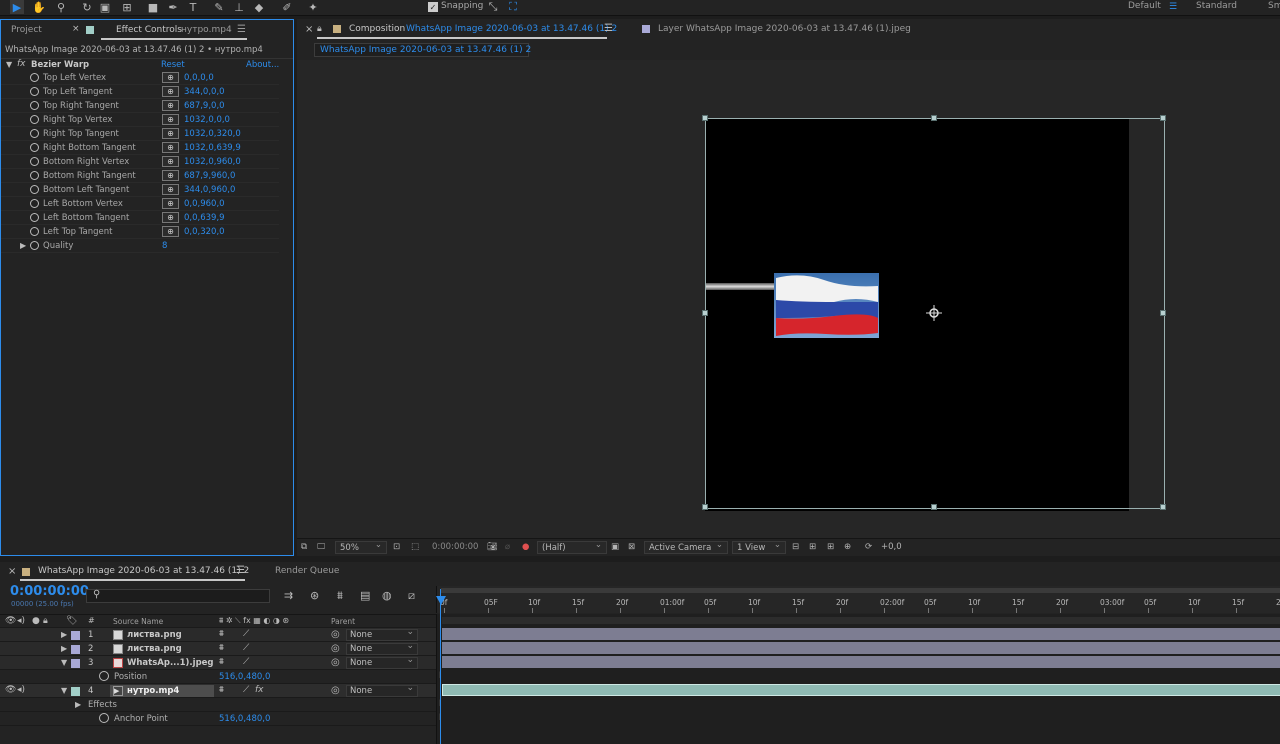  Describe the element at coordinates (154, 649) in the screenshot. I see `layer-name: листва.png` at that location.